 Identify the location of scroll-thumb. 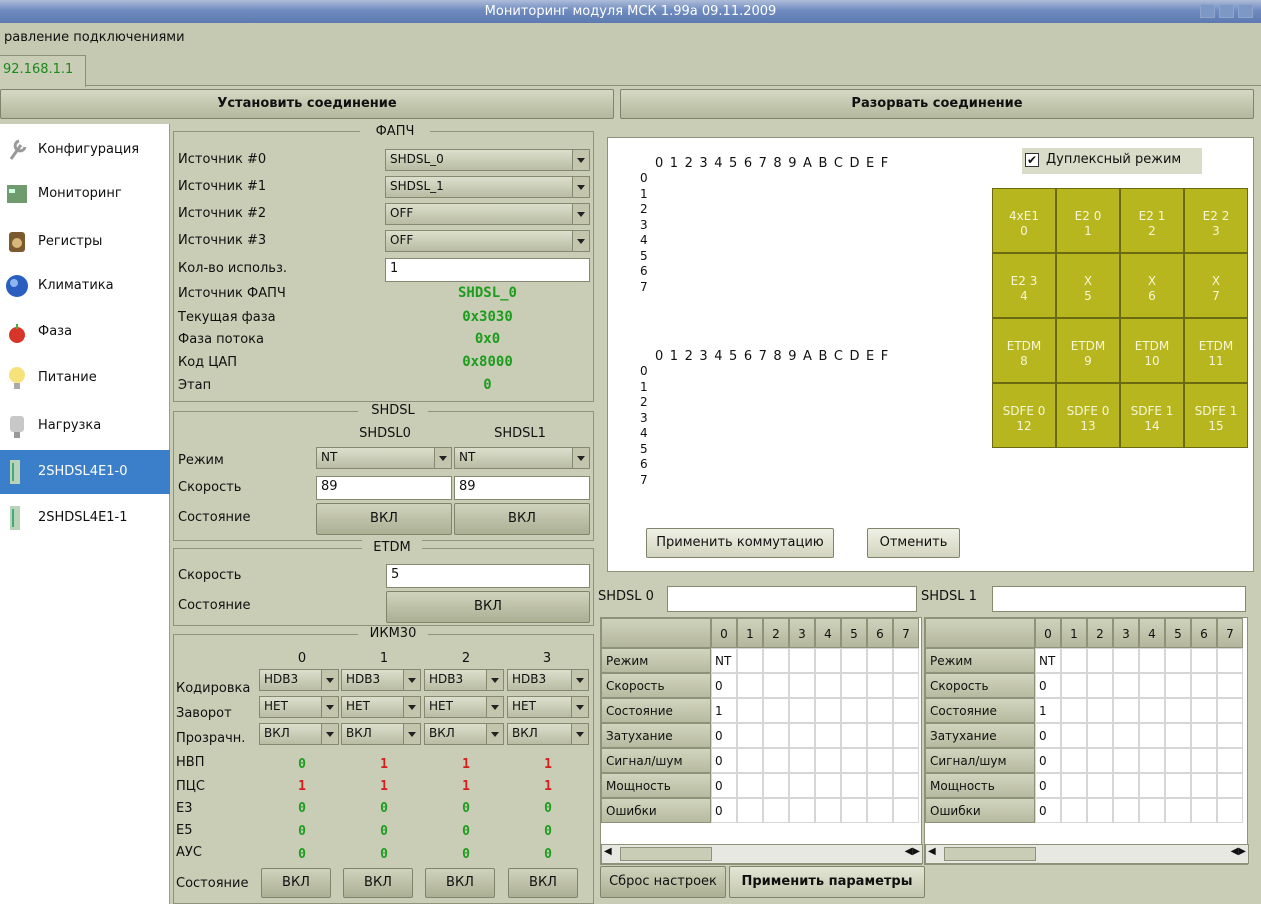
(666, 854).